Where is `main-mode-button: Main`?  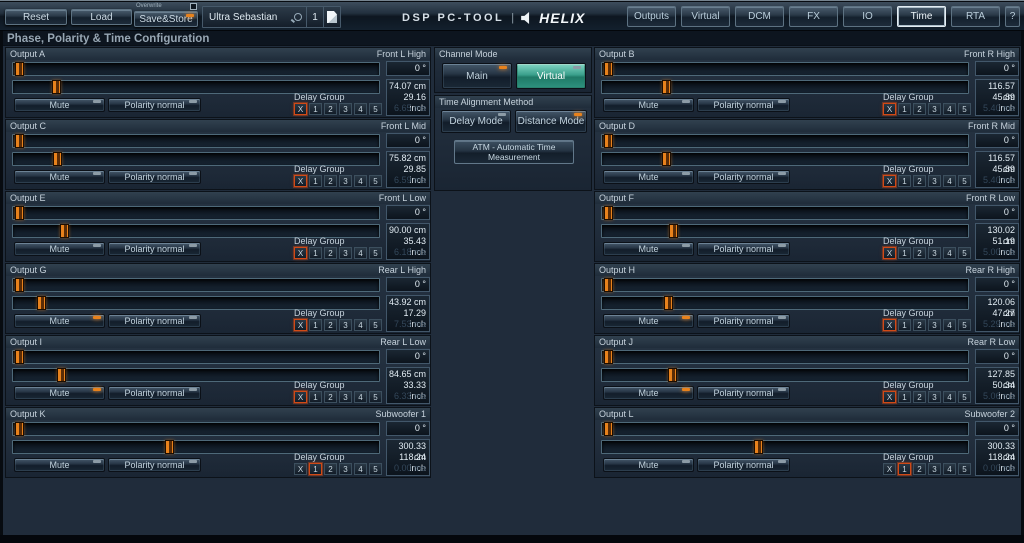
main-mode-button: Main is located at coordinates (477, 76).